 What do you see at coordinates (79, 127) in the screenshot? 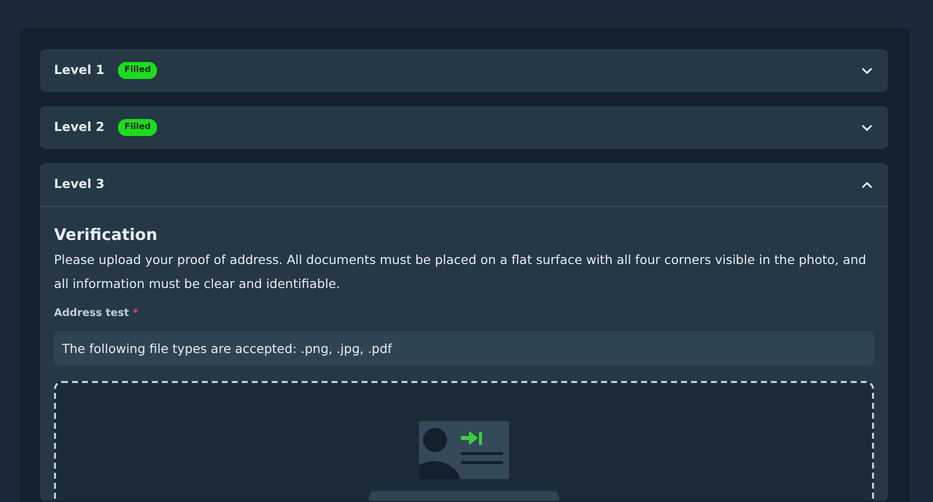
I see `level-title: Level 2` at bounding box center [79, 127].